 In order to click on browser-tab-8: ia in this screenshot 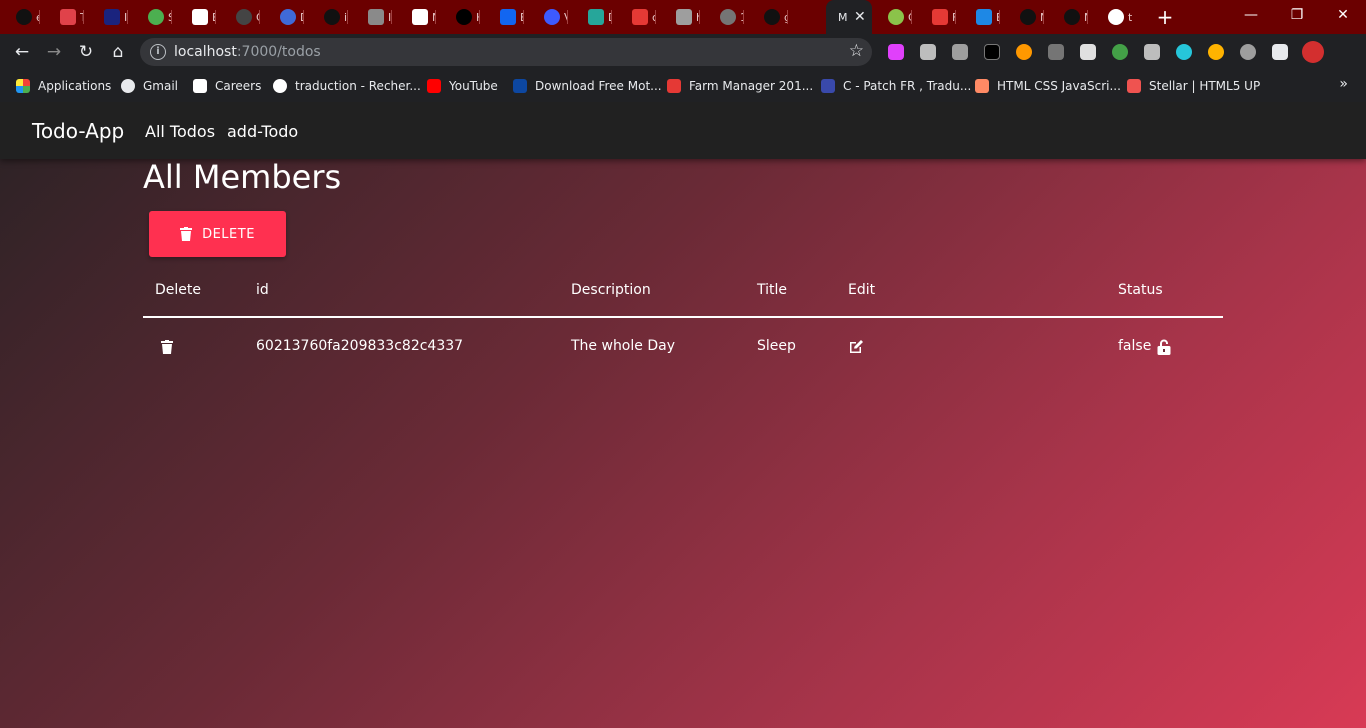, I will do `click(328, 17)`.